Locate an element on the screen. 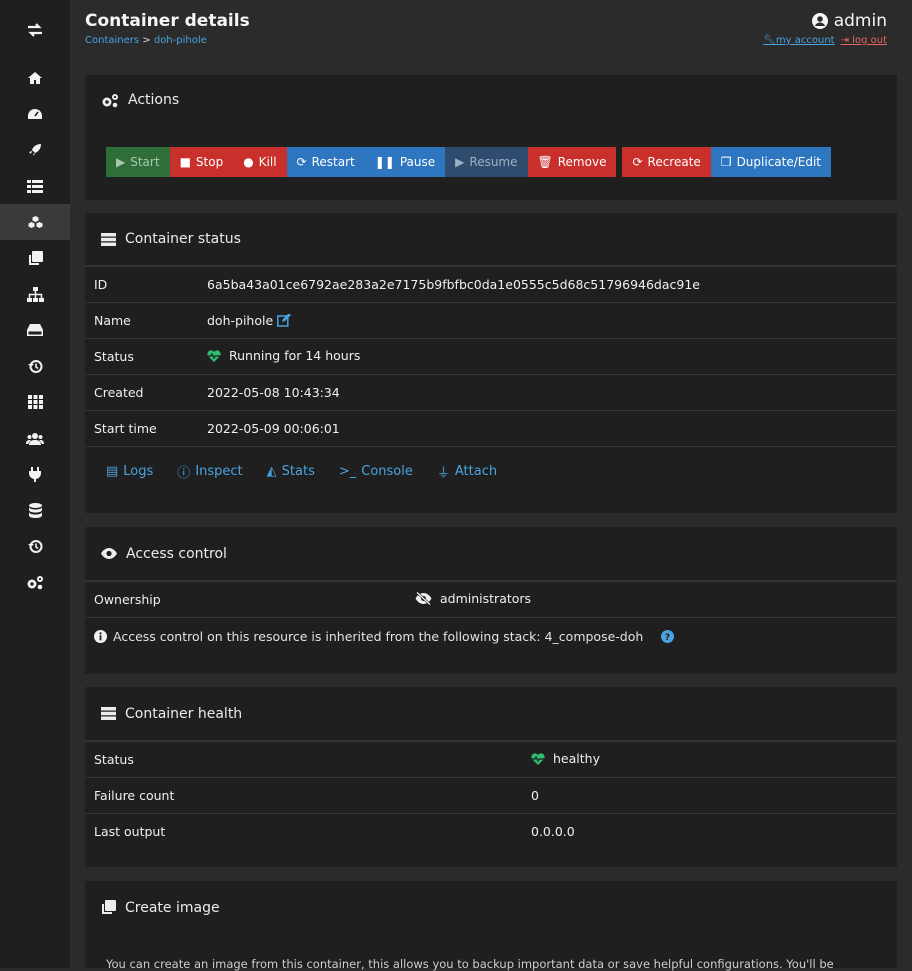 The image size is (912, 971). plug-icon: ⏚ is located at coordinates (443, 473).